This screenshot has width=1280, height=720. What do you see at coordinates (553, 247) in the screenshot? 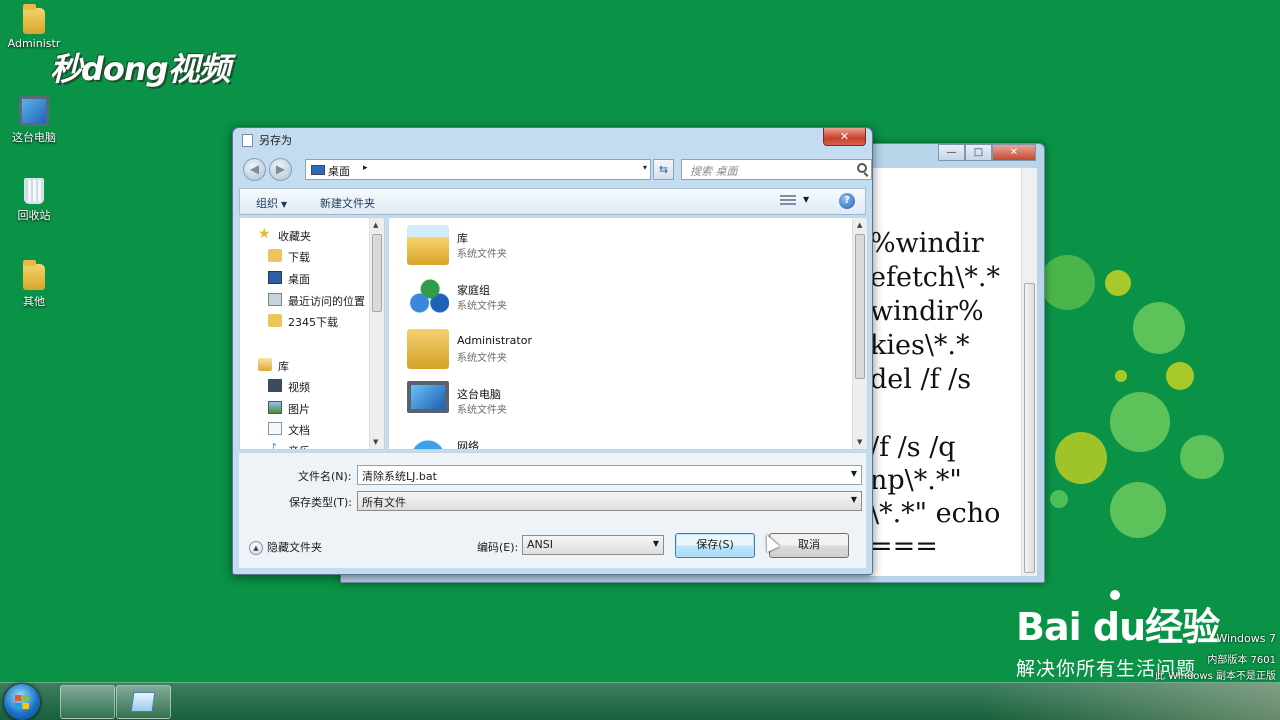
I see `file-item-library: 库 系统文件夹` at bounding box center [553, 247].